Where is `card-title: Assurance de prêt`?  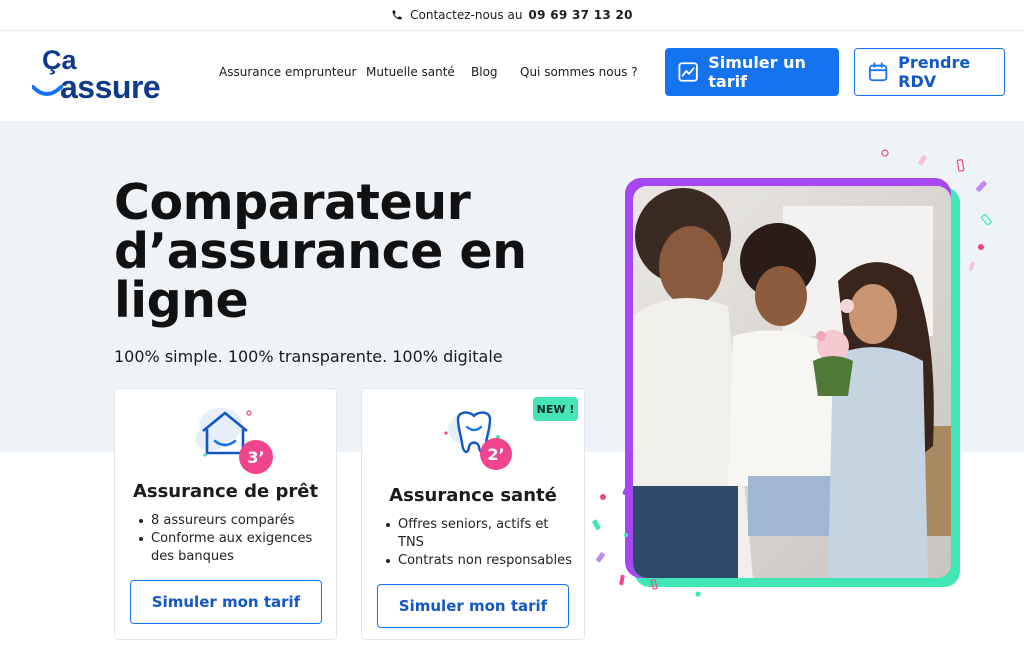 card-title: Assurance de prêt is located at coordinates (225, 491).